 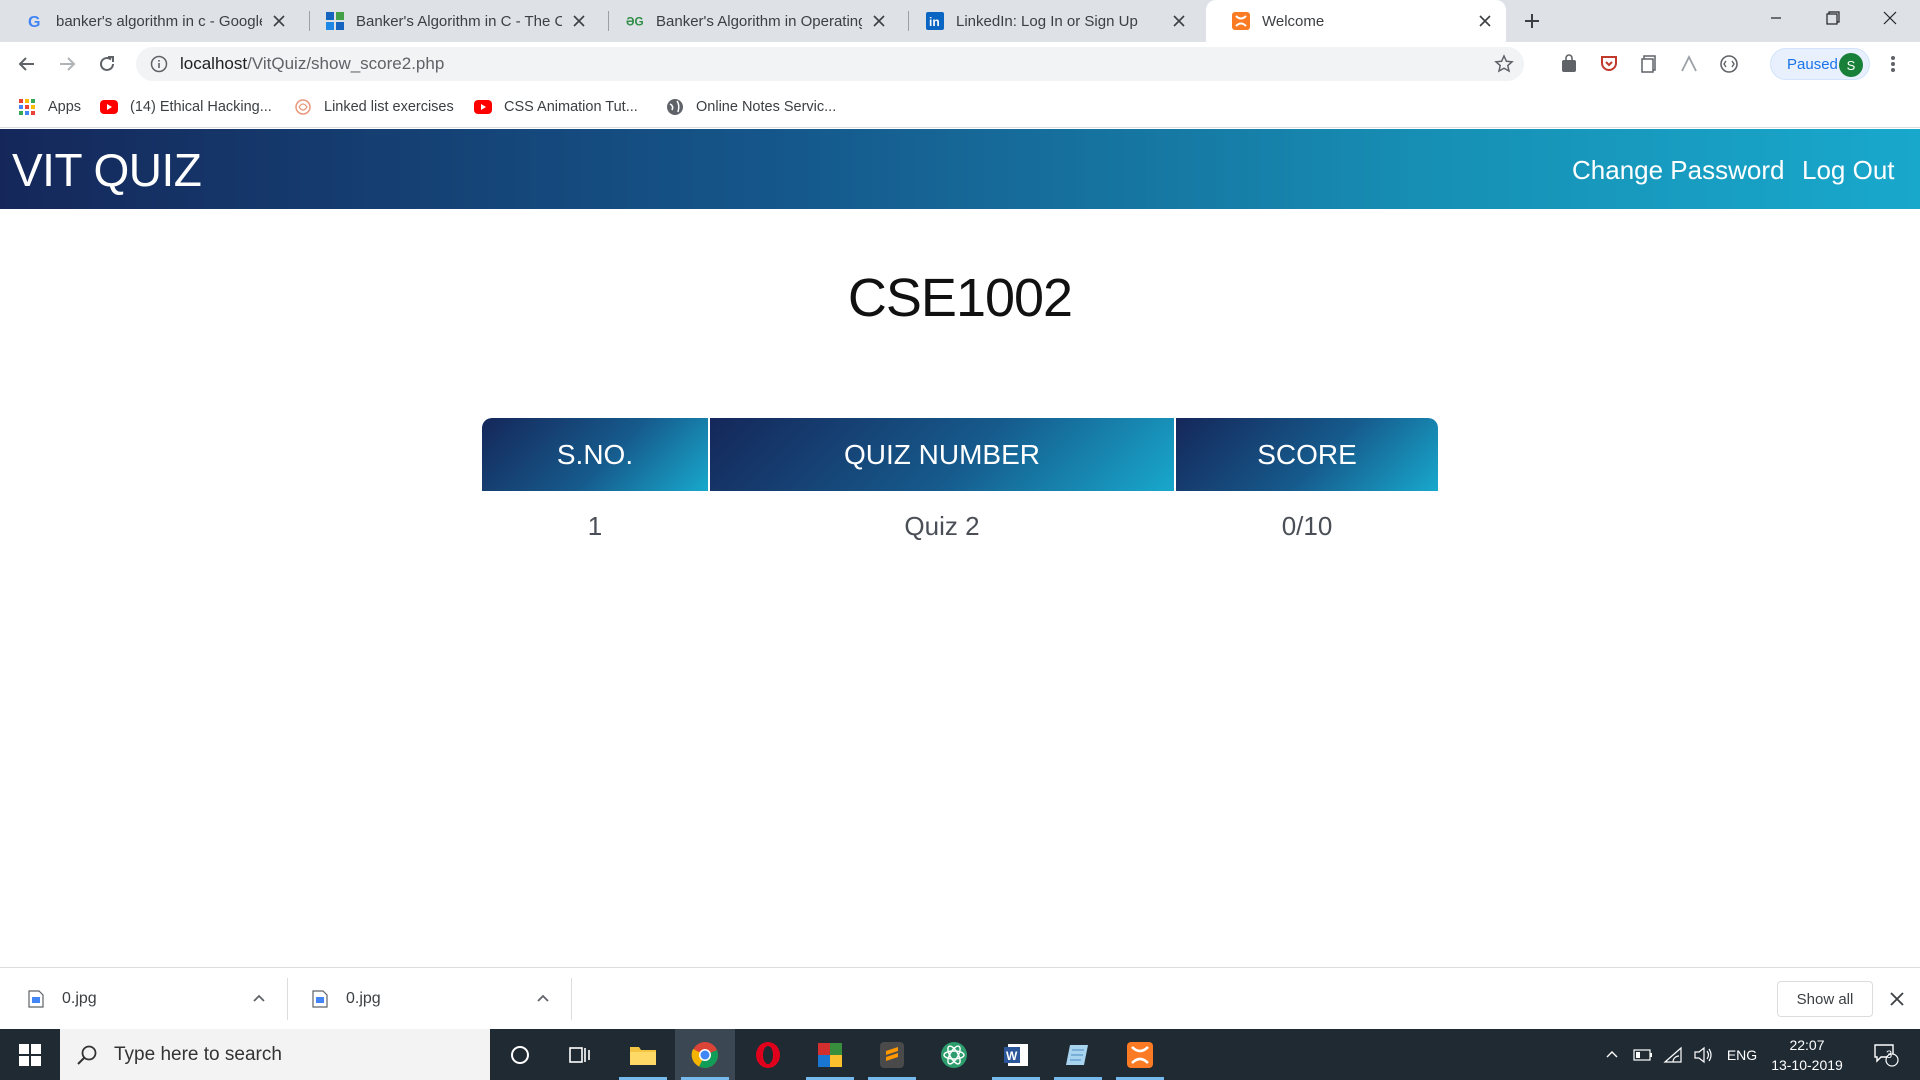 What do you see at coordinates (1807, 1065) in the screenshot?
I see `clock-date: 13-10-2019` at bounding box center [1807, 1065].